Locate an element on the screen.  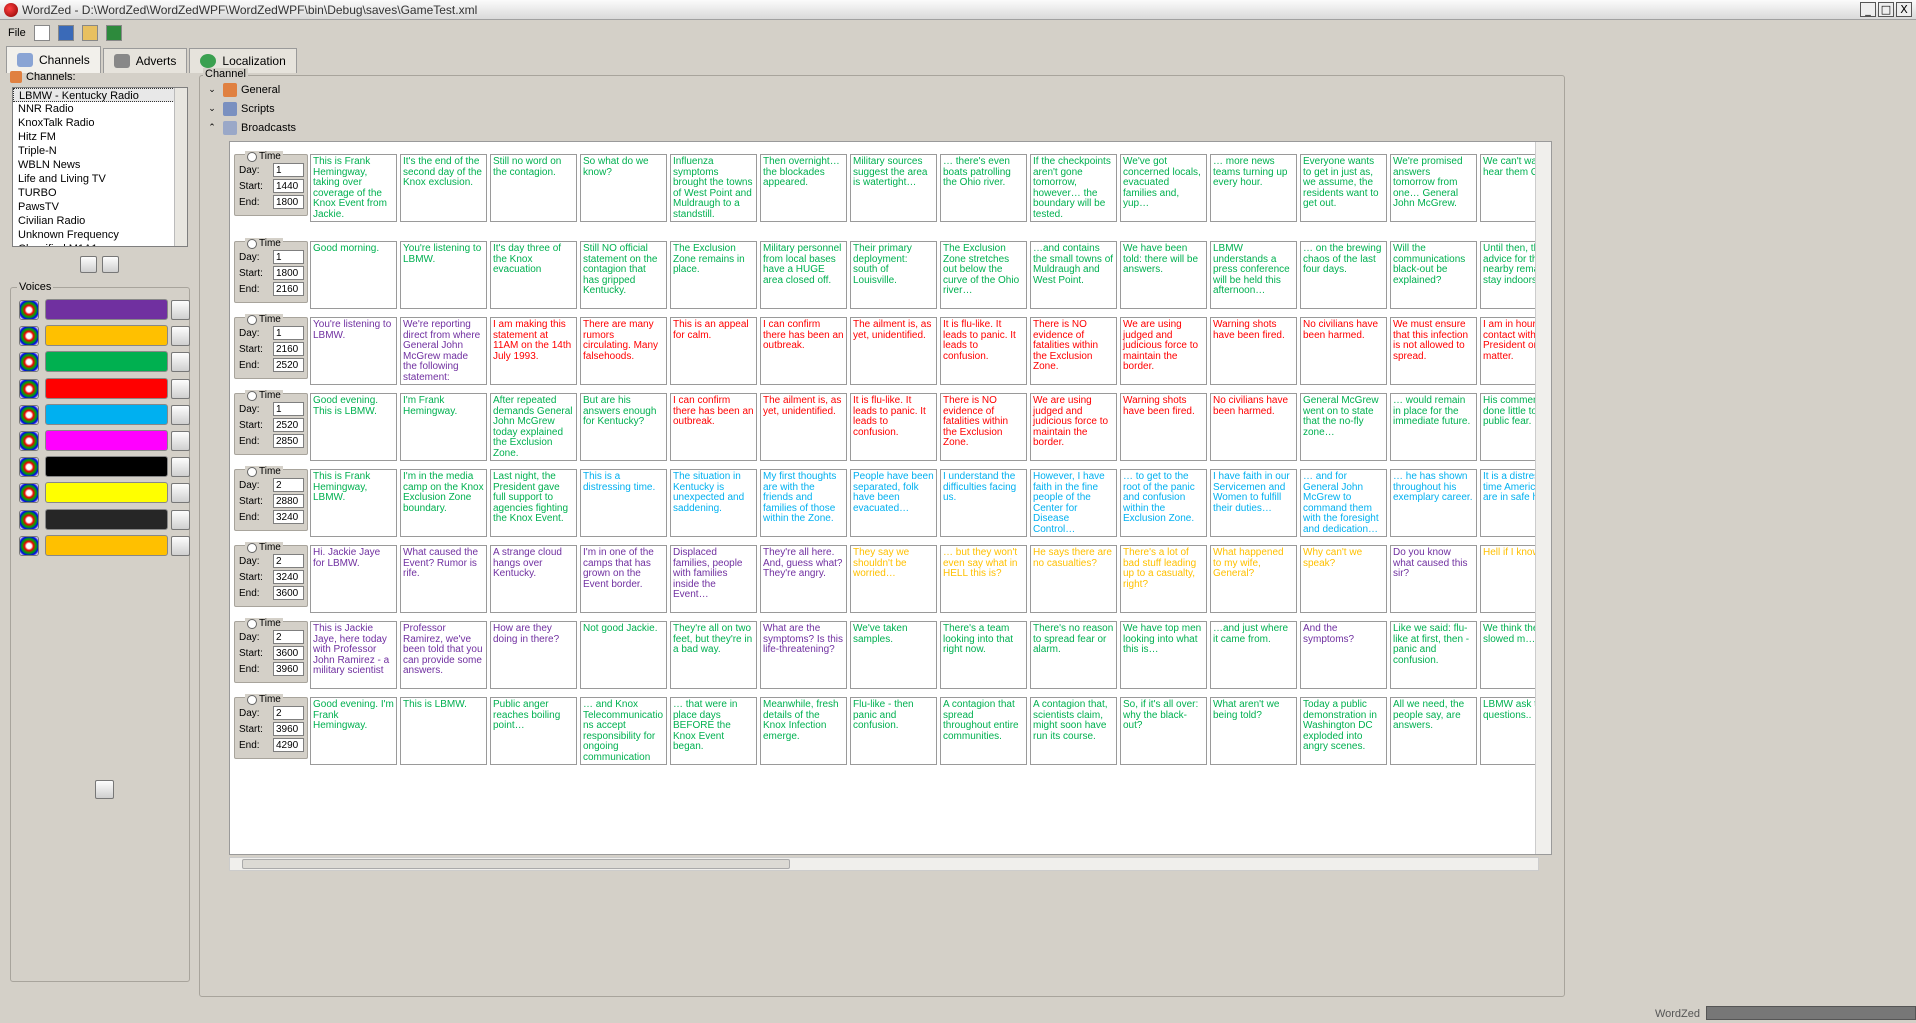
broadcast-line-cell: Flu-like - then panic and confusion. is located at coordinates (893, 731).